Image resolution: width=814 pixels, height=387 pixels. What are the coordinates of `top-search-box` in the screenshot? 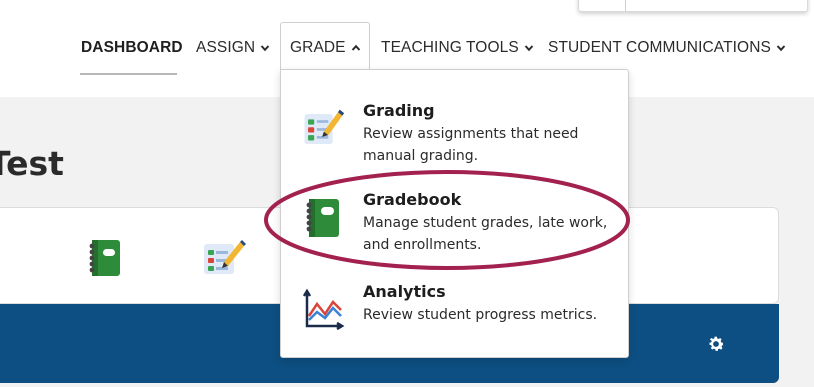 It's located at (693, 6).